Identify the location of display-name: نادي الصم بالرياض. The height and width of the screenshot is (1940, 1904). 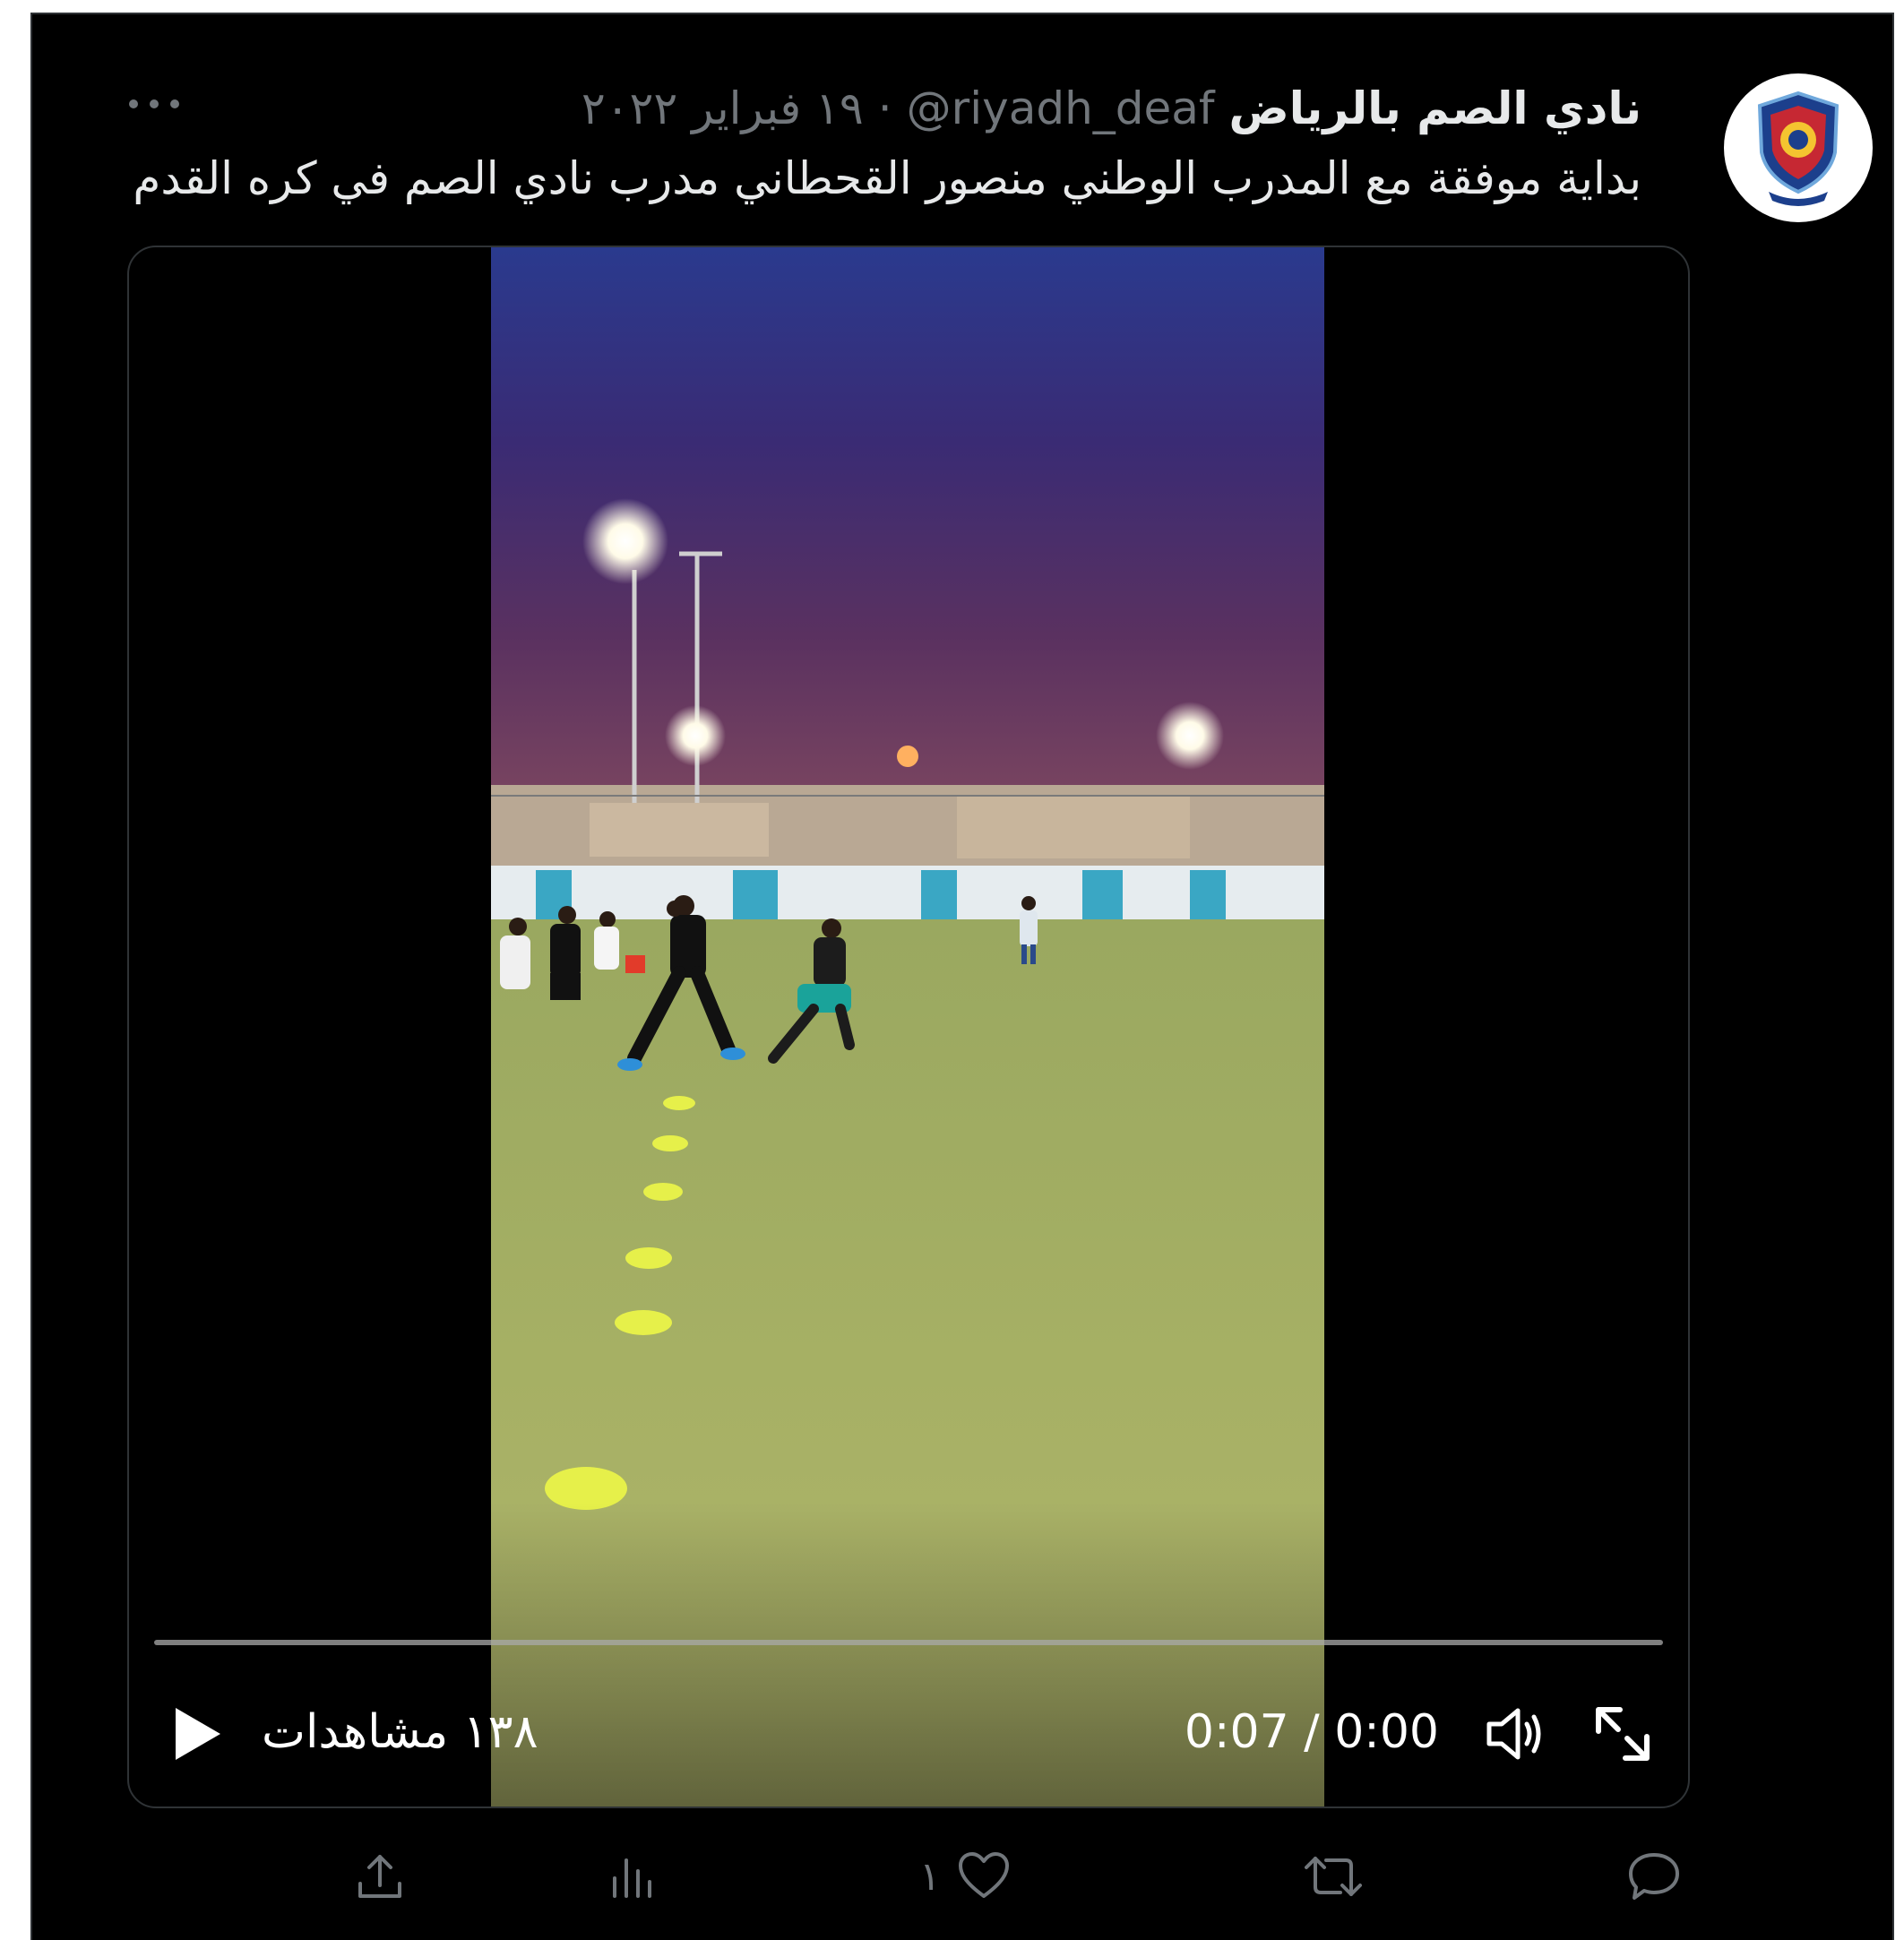
(1435, 108).